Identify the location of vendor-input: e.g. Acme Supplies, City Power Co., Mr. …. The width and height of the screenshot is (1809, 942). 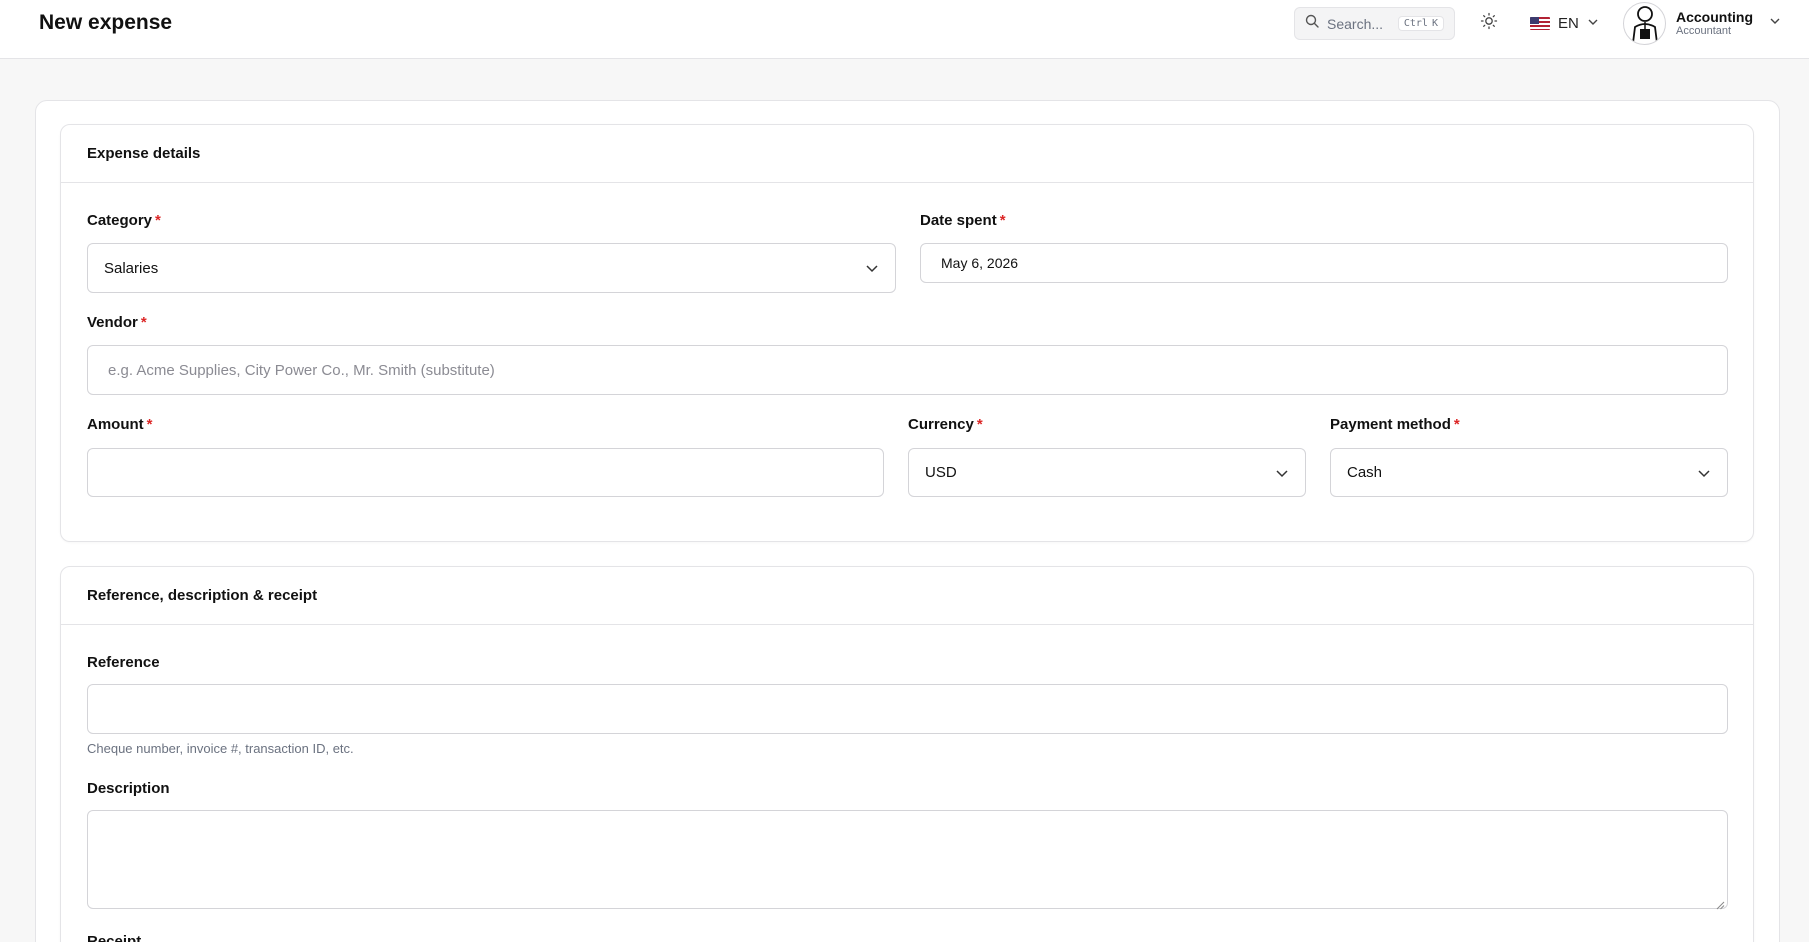
(907, 370).